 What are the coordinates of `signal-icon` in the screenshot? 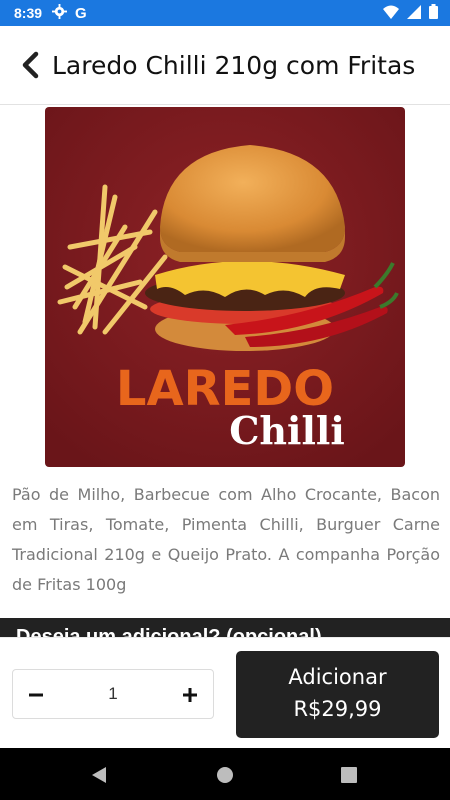 It's located at (414, 13).